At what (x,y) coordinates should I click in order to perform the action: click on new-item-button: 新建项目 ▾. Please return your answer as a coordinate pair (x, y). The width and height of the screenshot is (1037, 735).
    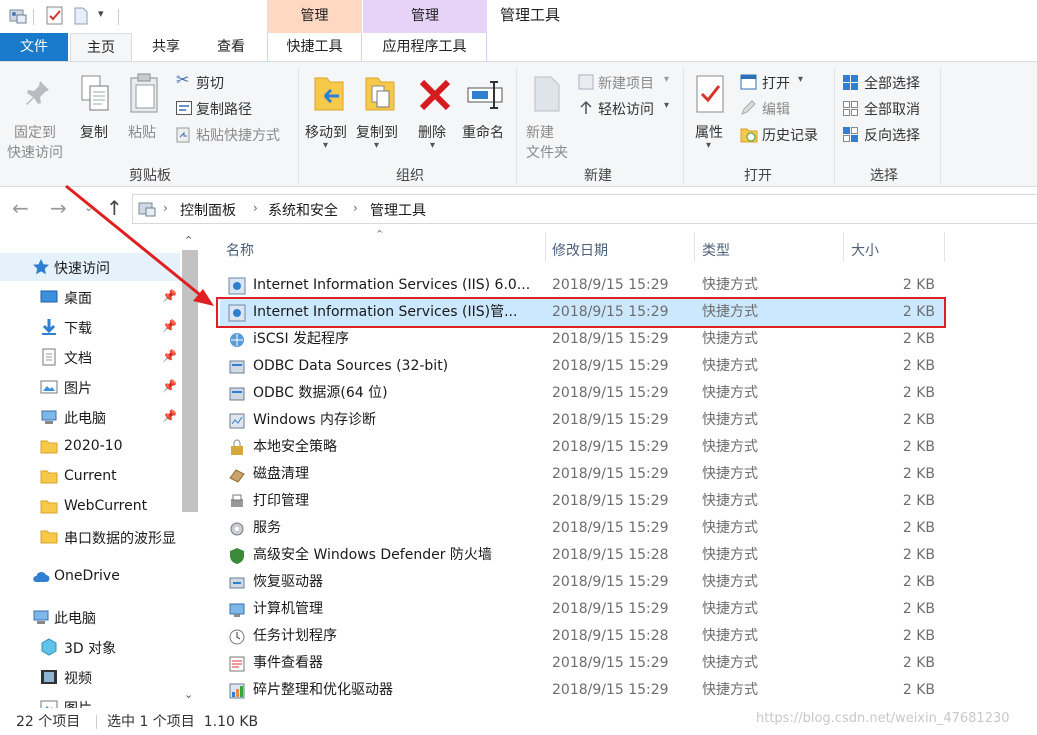
    Looking at the image, I should click on (628, 83).